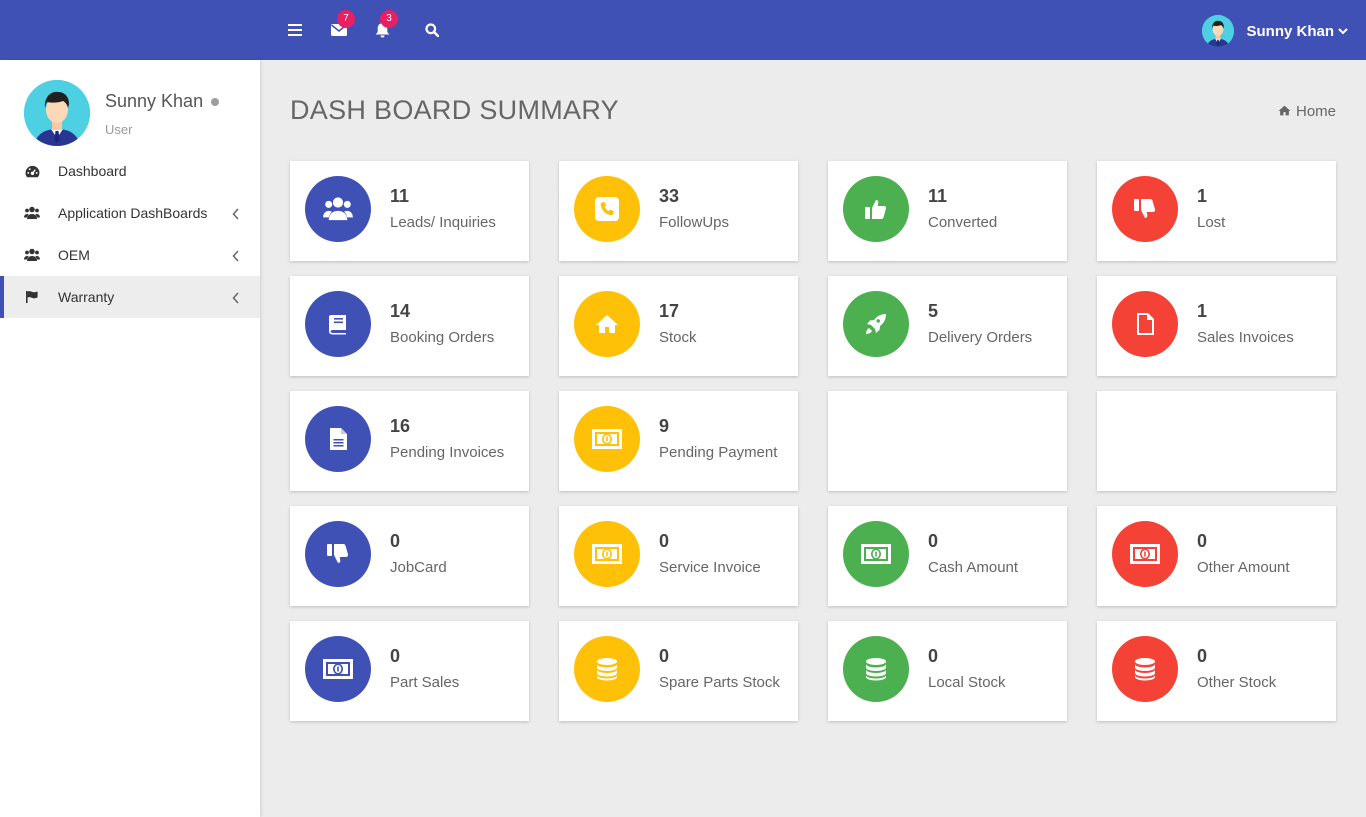  What do you see at coordinates (947, 671) in the screenshot?
I see `summary-card: 0 Local Stock` at bounding box center [947, 671].